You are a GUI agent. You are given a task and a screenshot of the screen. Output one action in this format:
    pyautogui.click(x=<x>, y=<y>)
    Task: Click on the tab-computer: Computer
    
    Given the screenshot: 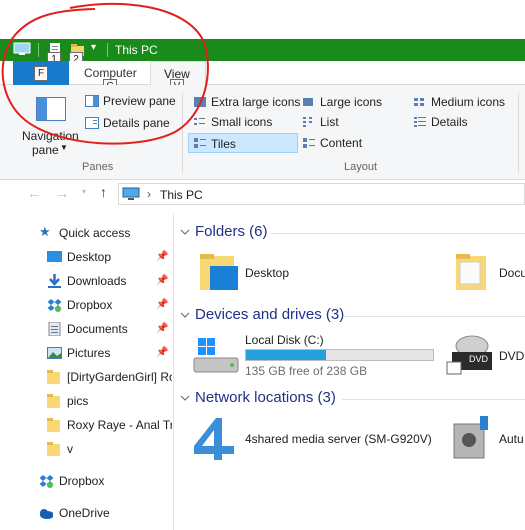 What is the action you would take?
    pyautogui.click(x=110, y=73)
    